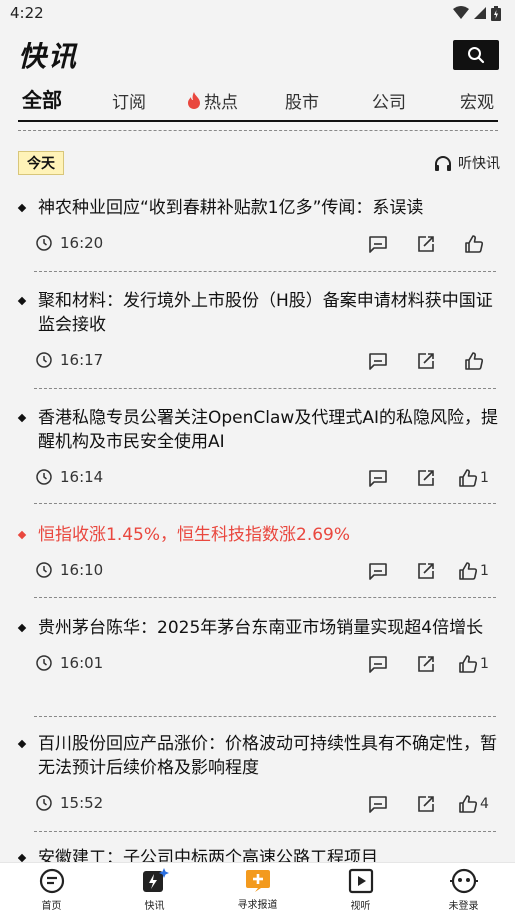 This screenshot has height=916, width=515. What do you see at coordinates (258, 804) in the screenshot?
I see `news-meta: 15:52 4` at bounding box center [258, 804].